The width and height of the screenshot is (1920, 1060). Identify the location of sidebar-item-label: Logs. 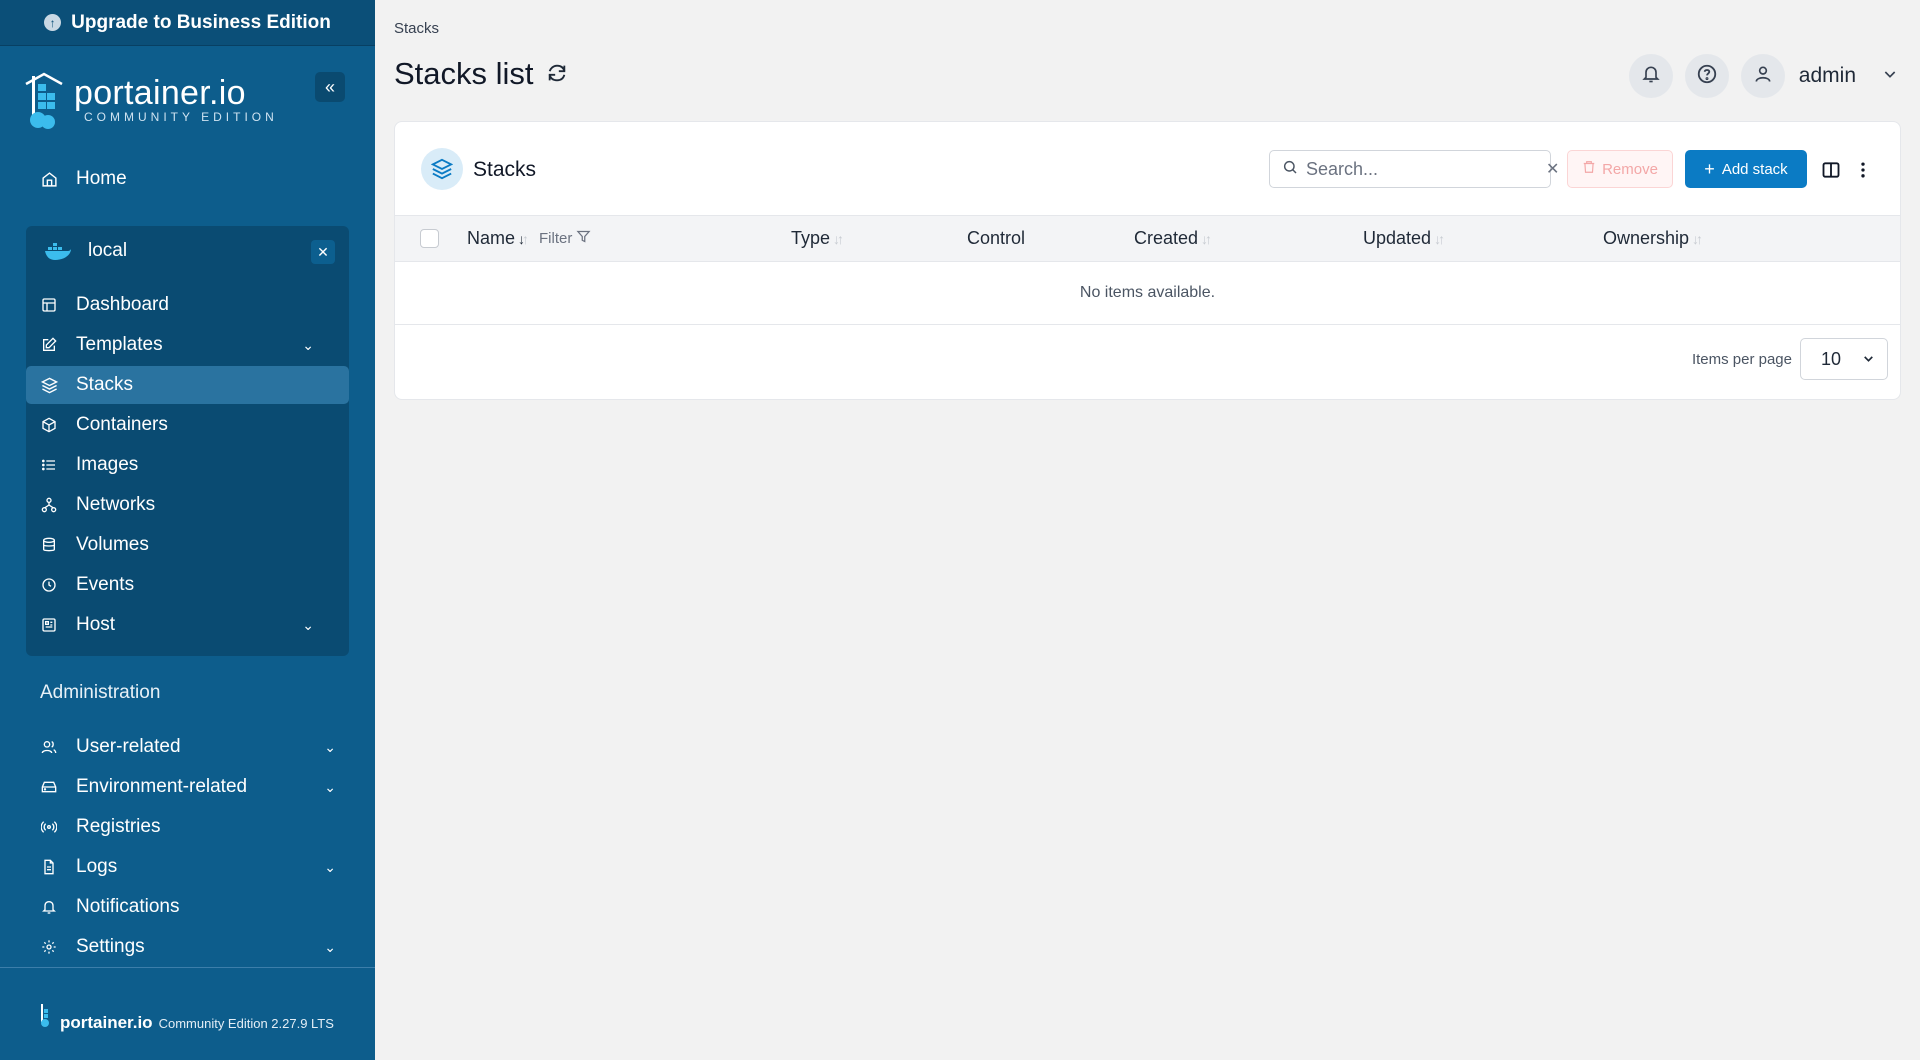
(97, 866).